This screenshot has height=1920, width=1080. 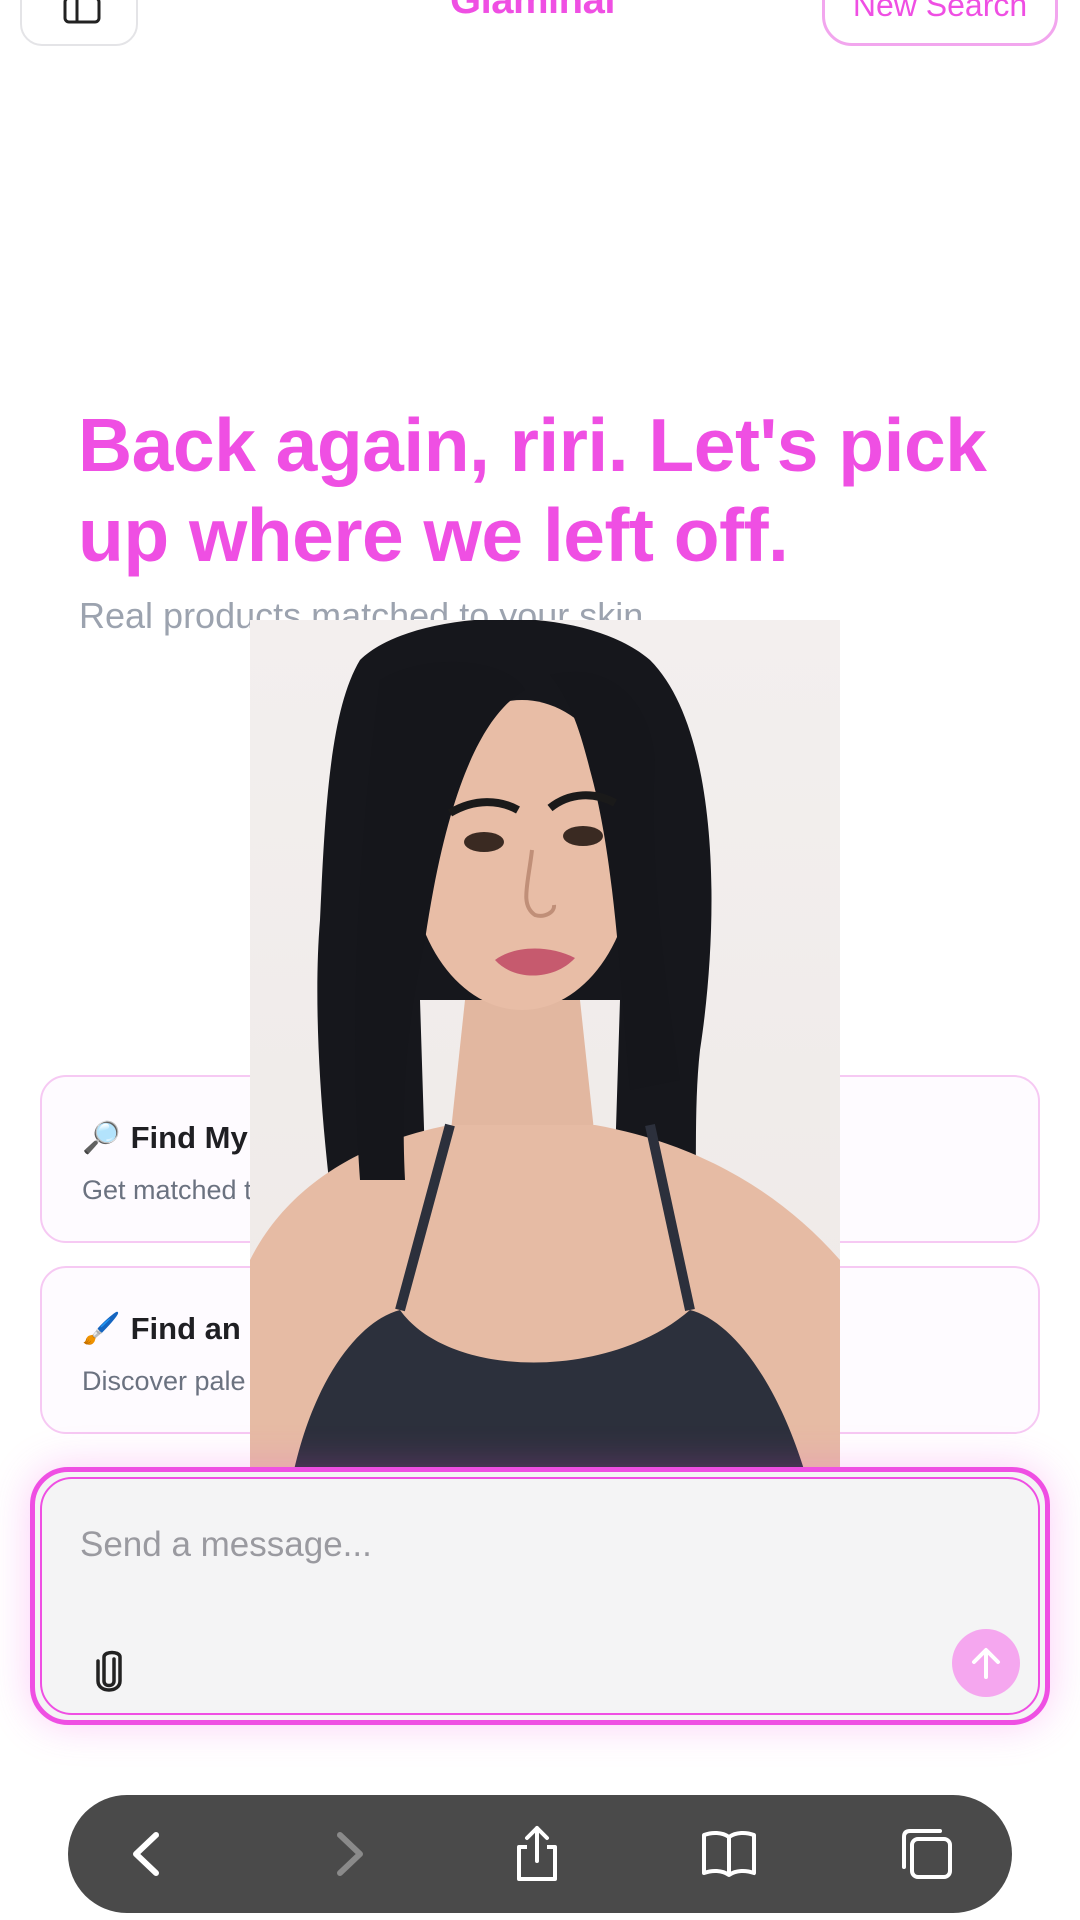 I want to click on composer-inner, so click(x=540, y=1596).